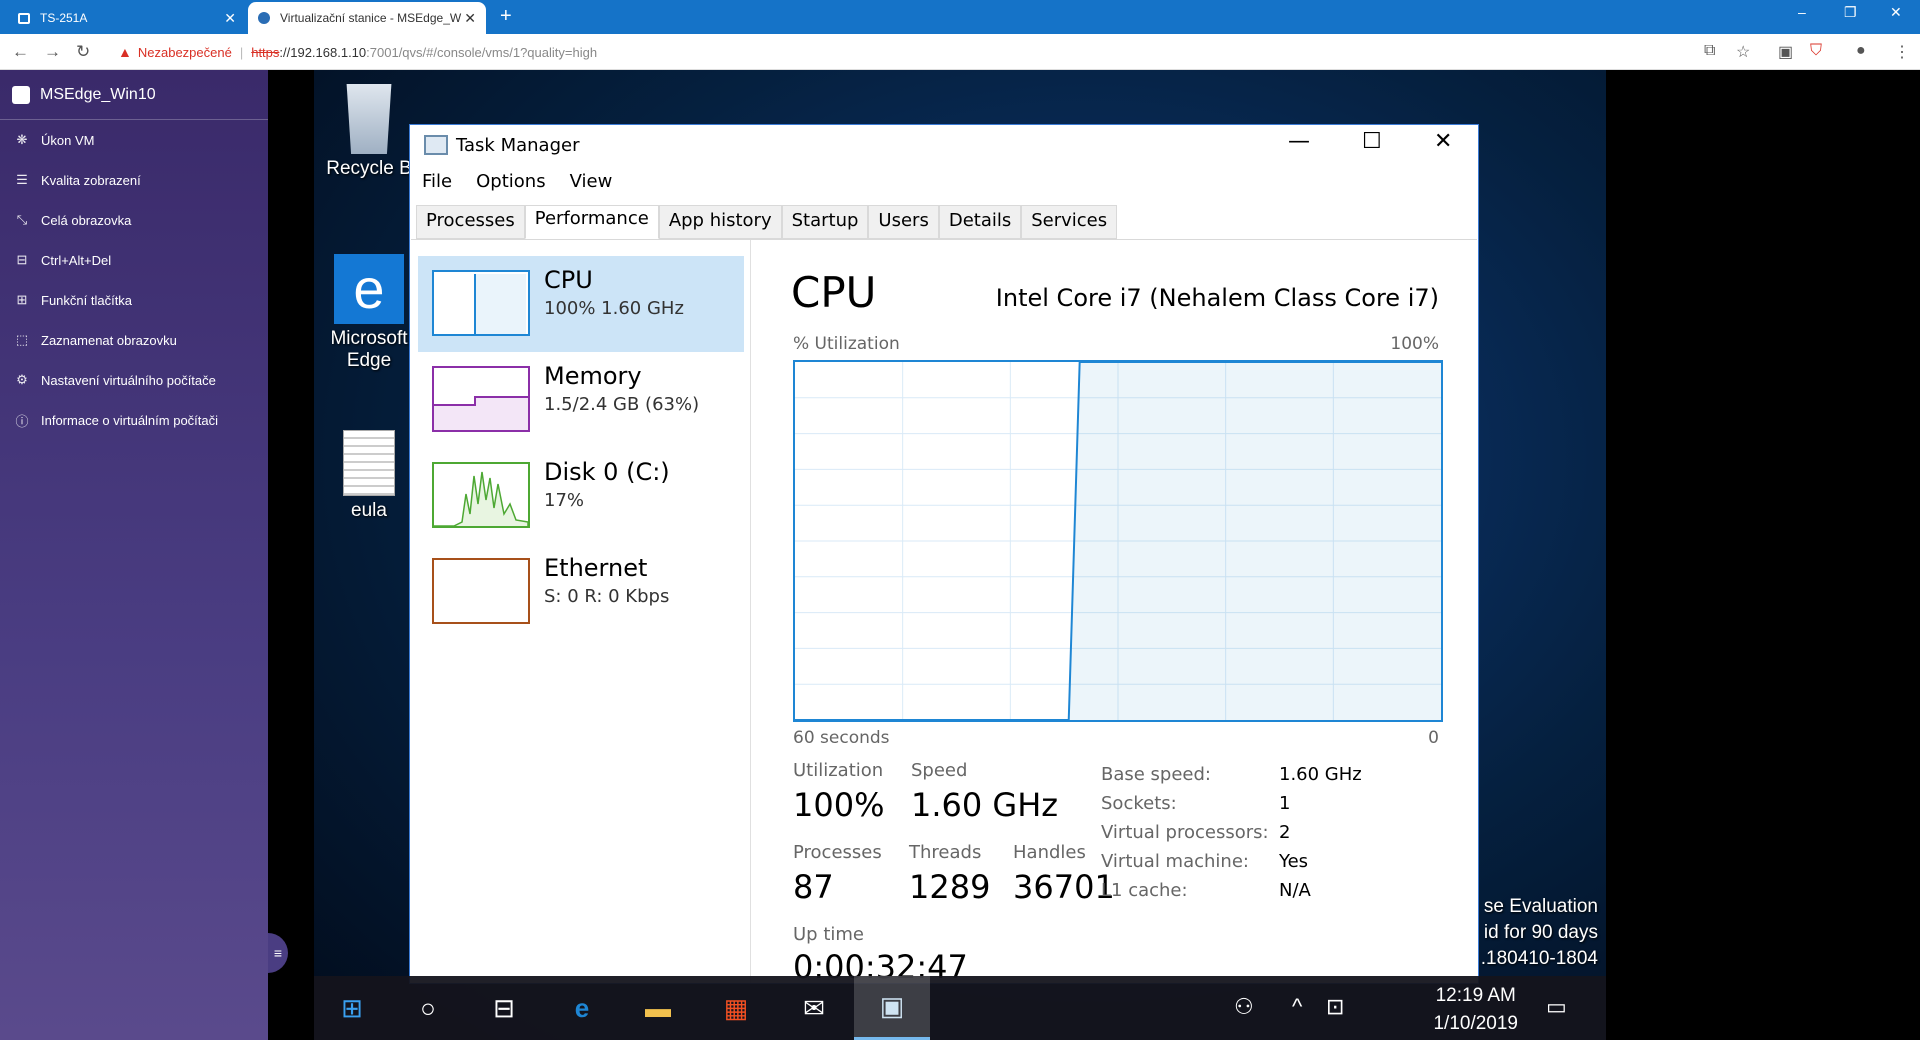 This screenshot has width=1920, height=1040. Describe the element at coordinates (134, 180) in the screenshot. I see `sidebar-item-display-quality: ☰ Kvalita zobrazení` at that location.